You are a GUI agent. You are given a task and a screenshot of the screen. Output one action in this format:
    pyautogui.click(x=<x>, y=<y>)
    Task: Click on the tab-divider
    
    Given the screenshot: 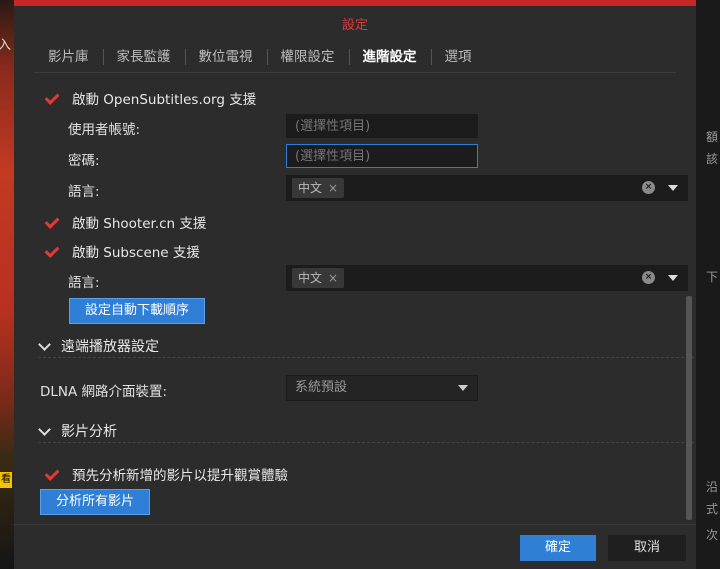 What is the action you would take?
    pyautogui.click(x=355, y=72)
    